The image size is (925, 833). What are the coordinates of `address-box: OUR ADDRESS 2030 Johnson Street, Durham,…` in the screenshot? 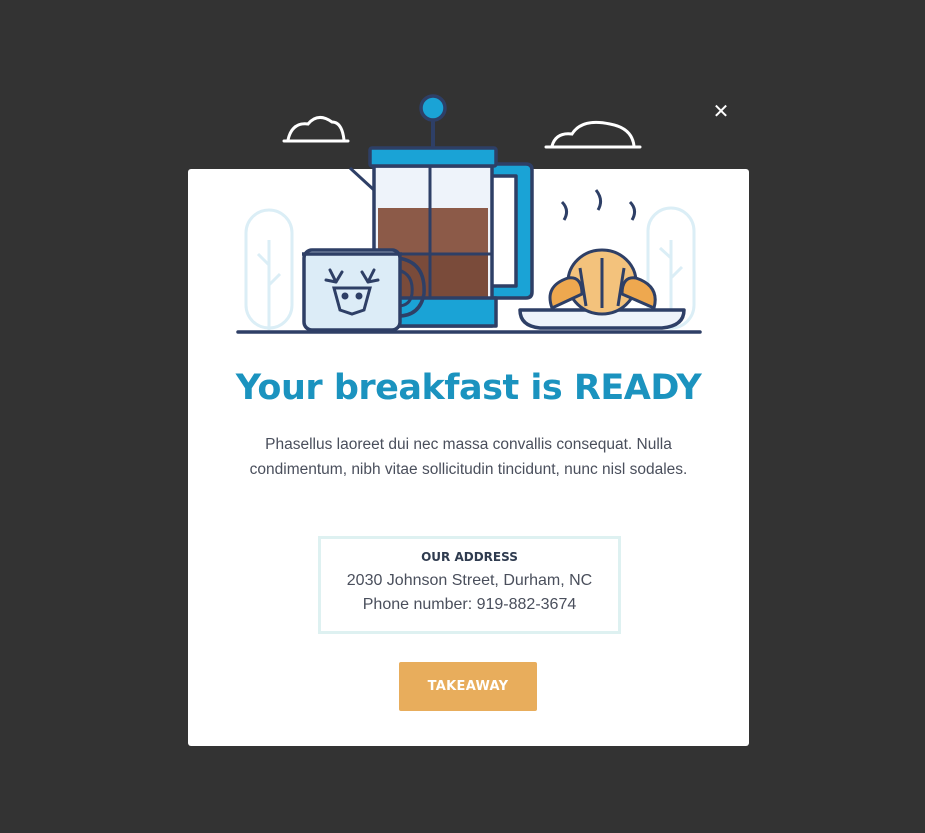 It's located at (469, 585).